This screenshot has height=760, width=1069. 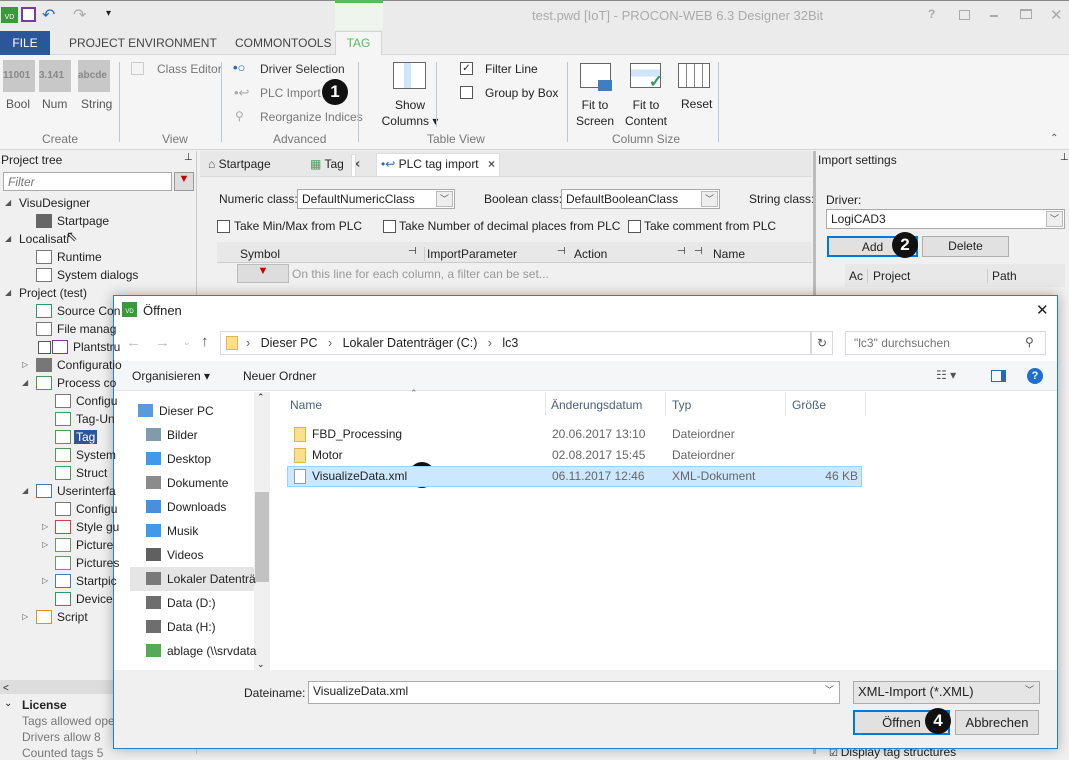 I want to click on tab-file: FILE, so click(x=25, y=43).